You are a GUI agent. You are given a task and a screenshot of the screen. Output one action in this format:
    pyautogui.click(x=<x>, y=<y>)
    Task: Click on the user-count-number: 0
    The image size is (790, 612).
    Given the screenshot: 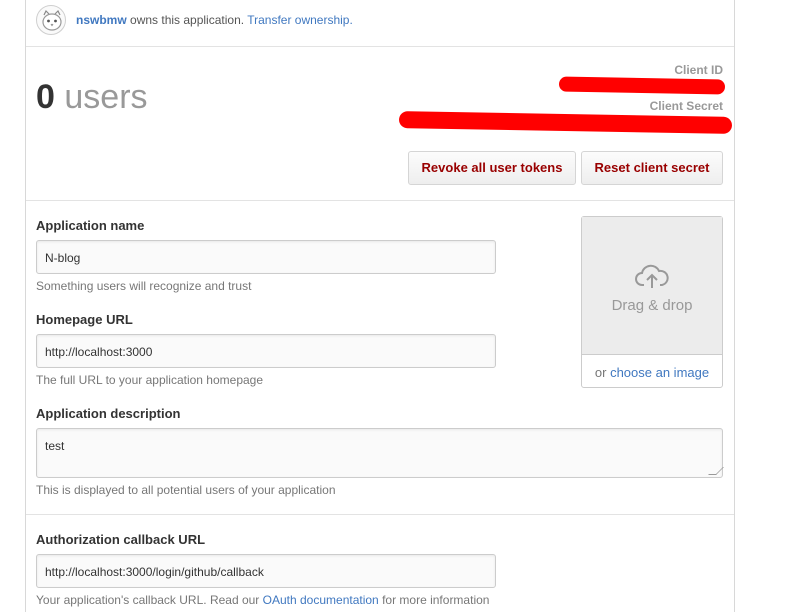 What is the action you would take?
    pyautogui.click(x=45, y=97)
    